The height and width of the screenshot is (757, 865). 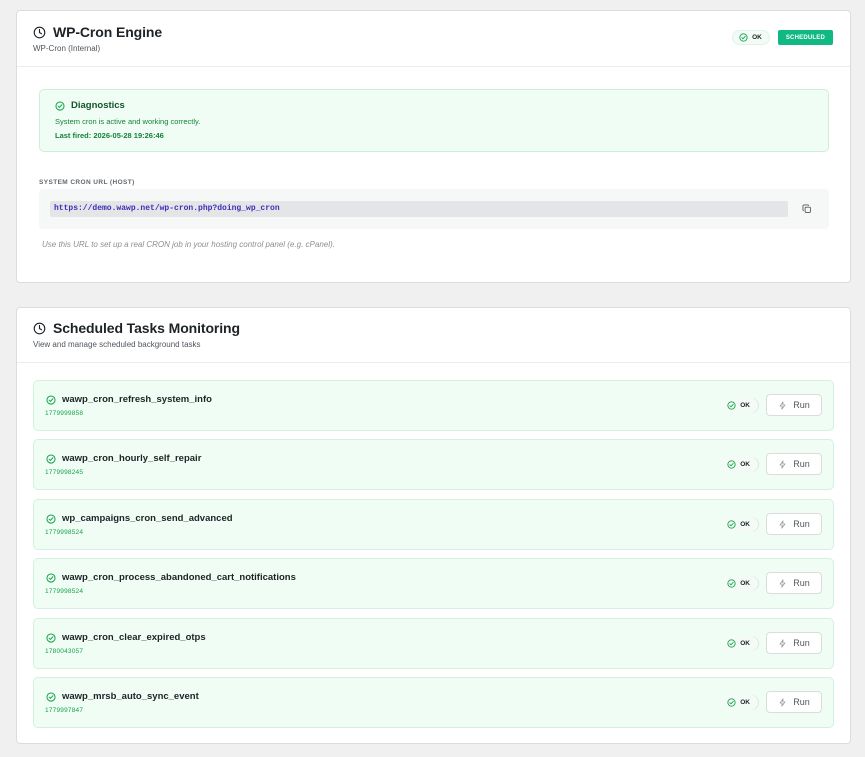 What do you see at coordinates (130, 696) in the screenshot?
I see `task-name: wawp_mrsb_auto_sync_event` at bounding box center [130, 696].